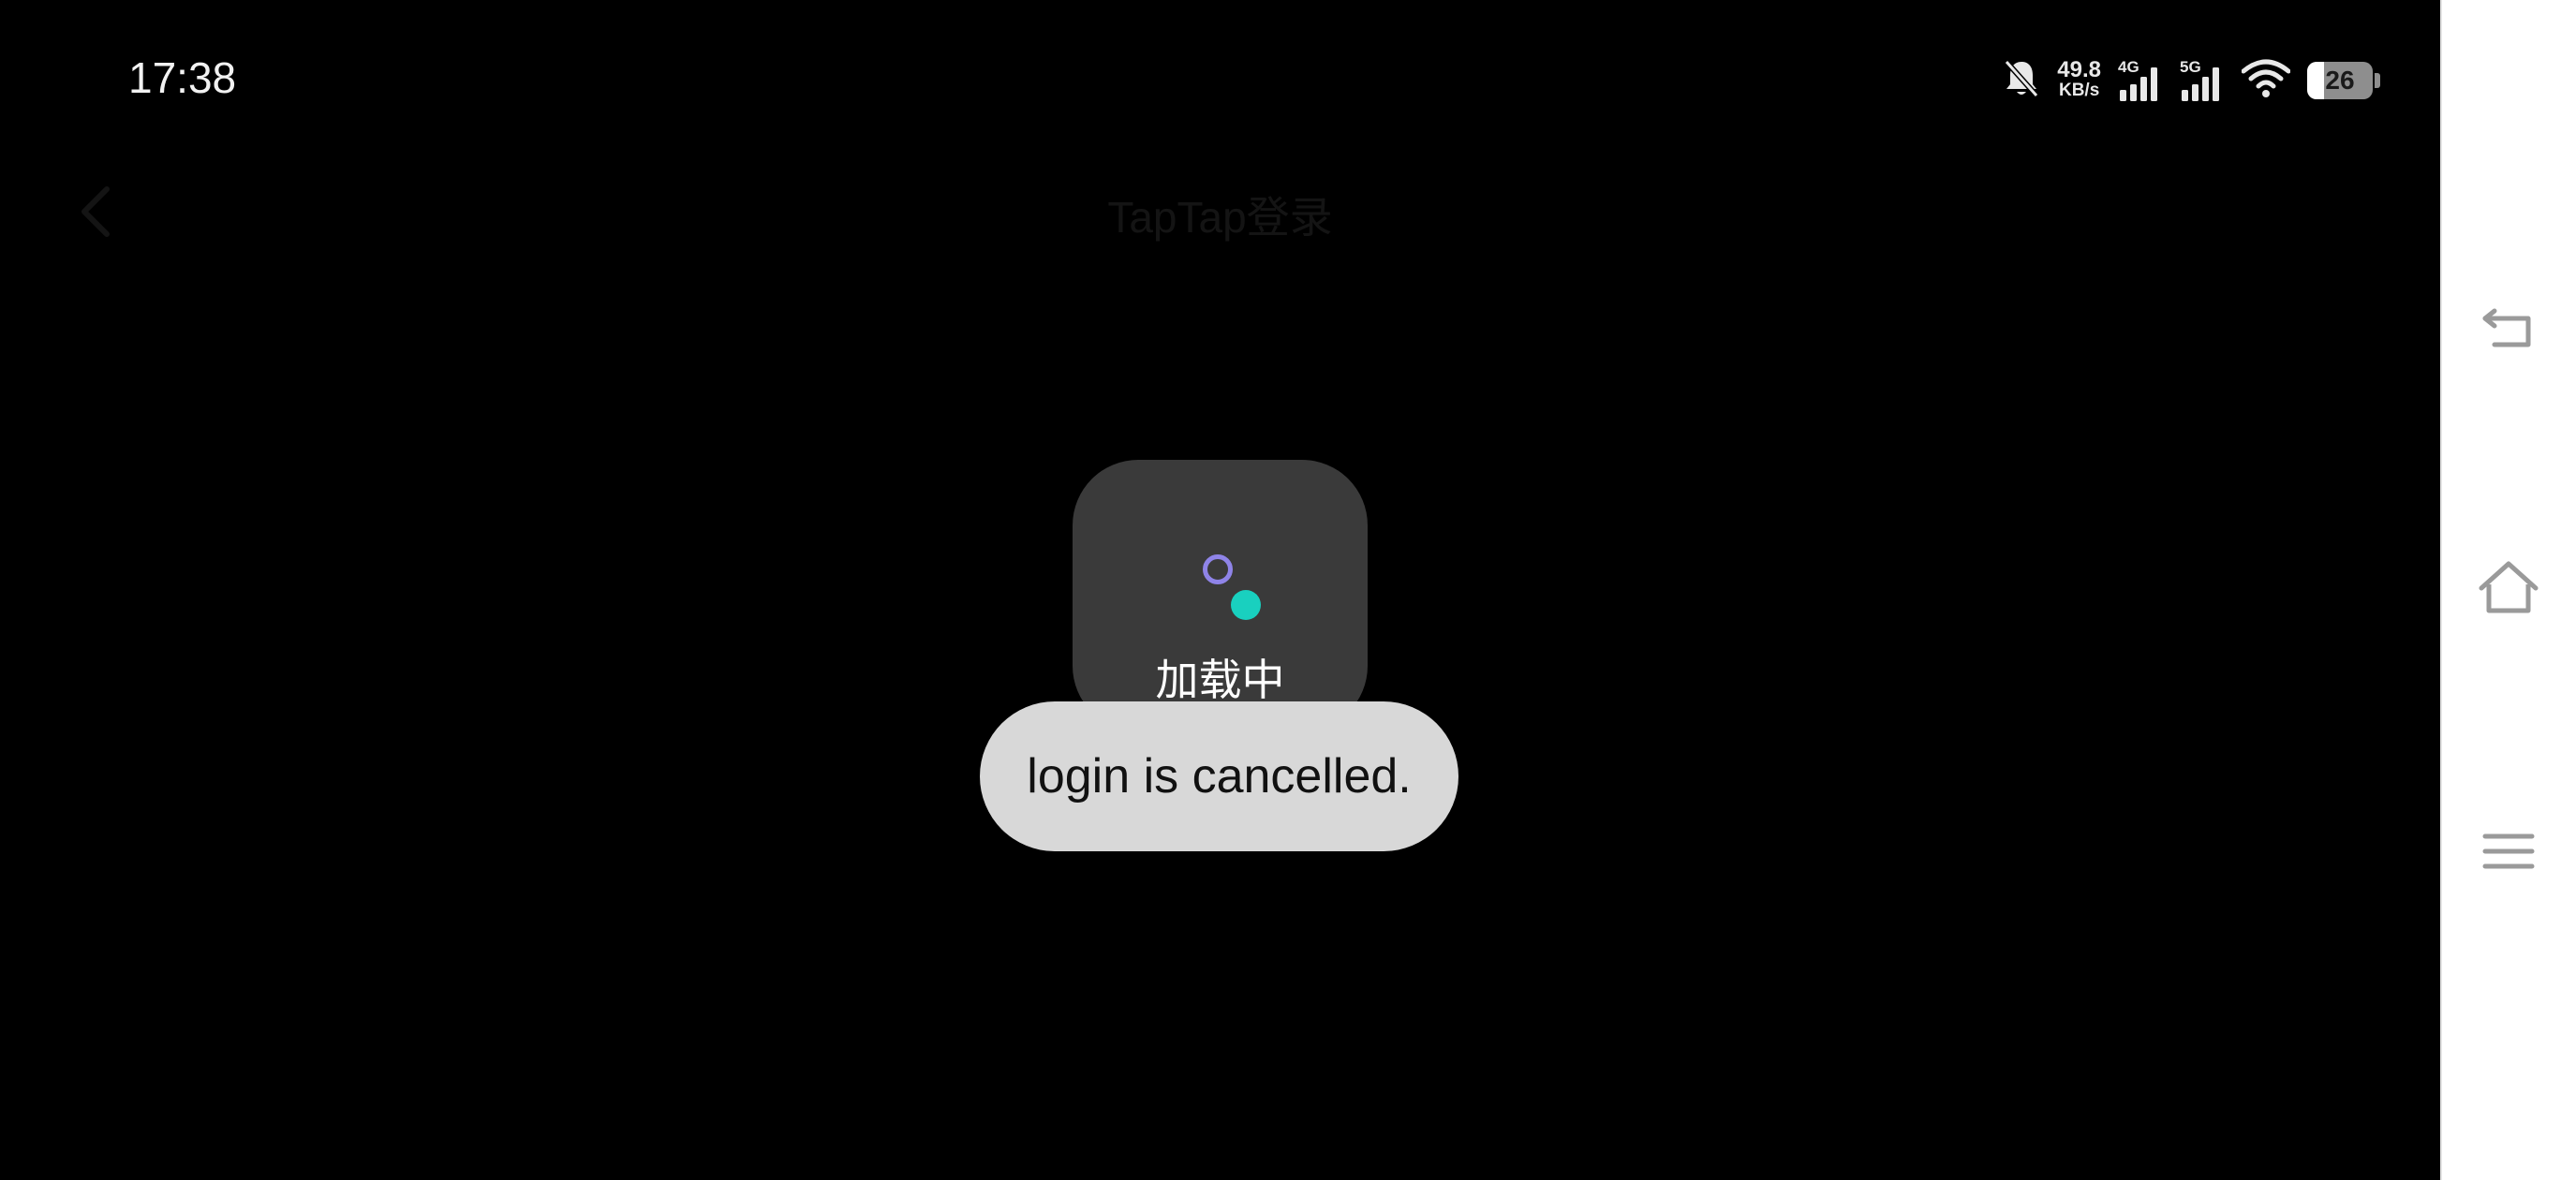  What do you see at coordinates (1220, 680) in the screenshot?
I see `loading-label: 加载中` at bounding box center [1220, 680].